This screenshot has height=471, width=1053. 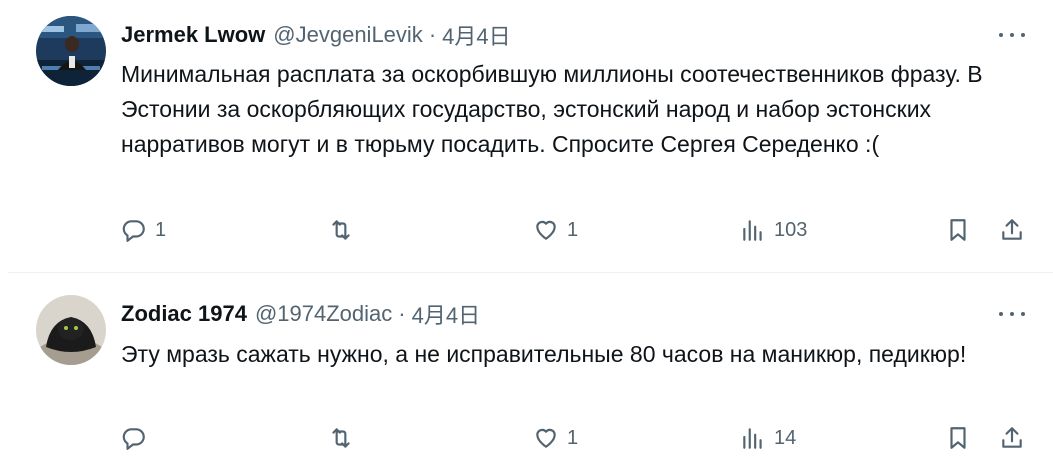 What do you see at coordinates (323, 314) in the screenshot?
I see `author-handle: @1974Zodiac` at bounding box center [323, 314].